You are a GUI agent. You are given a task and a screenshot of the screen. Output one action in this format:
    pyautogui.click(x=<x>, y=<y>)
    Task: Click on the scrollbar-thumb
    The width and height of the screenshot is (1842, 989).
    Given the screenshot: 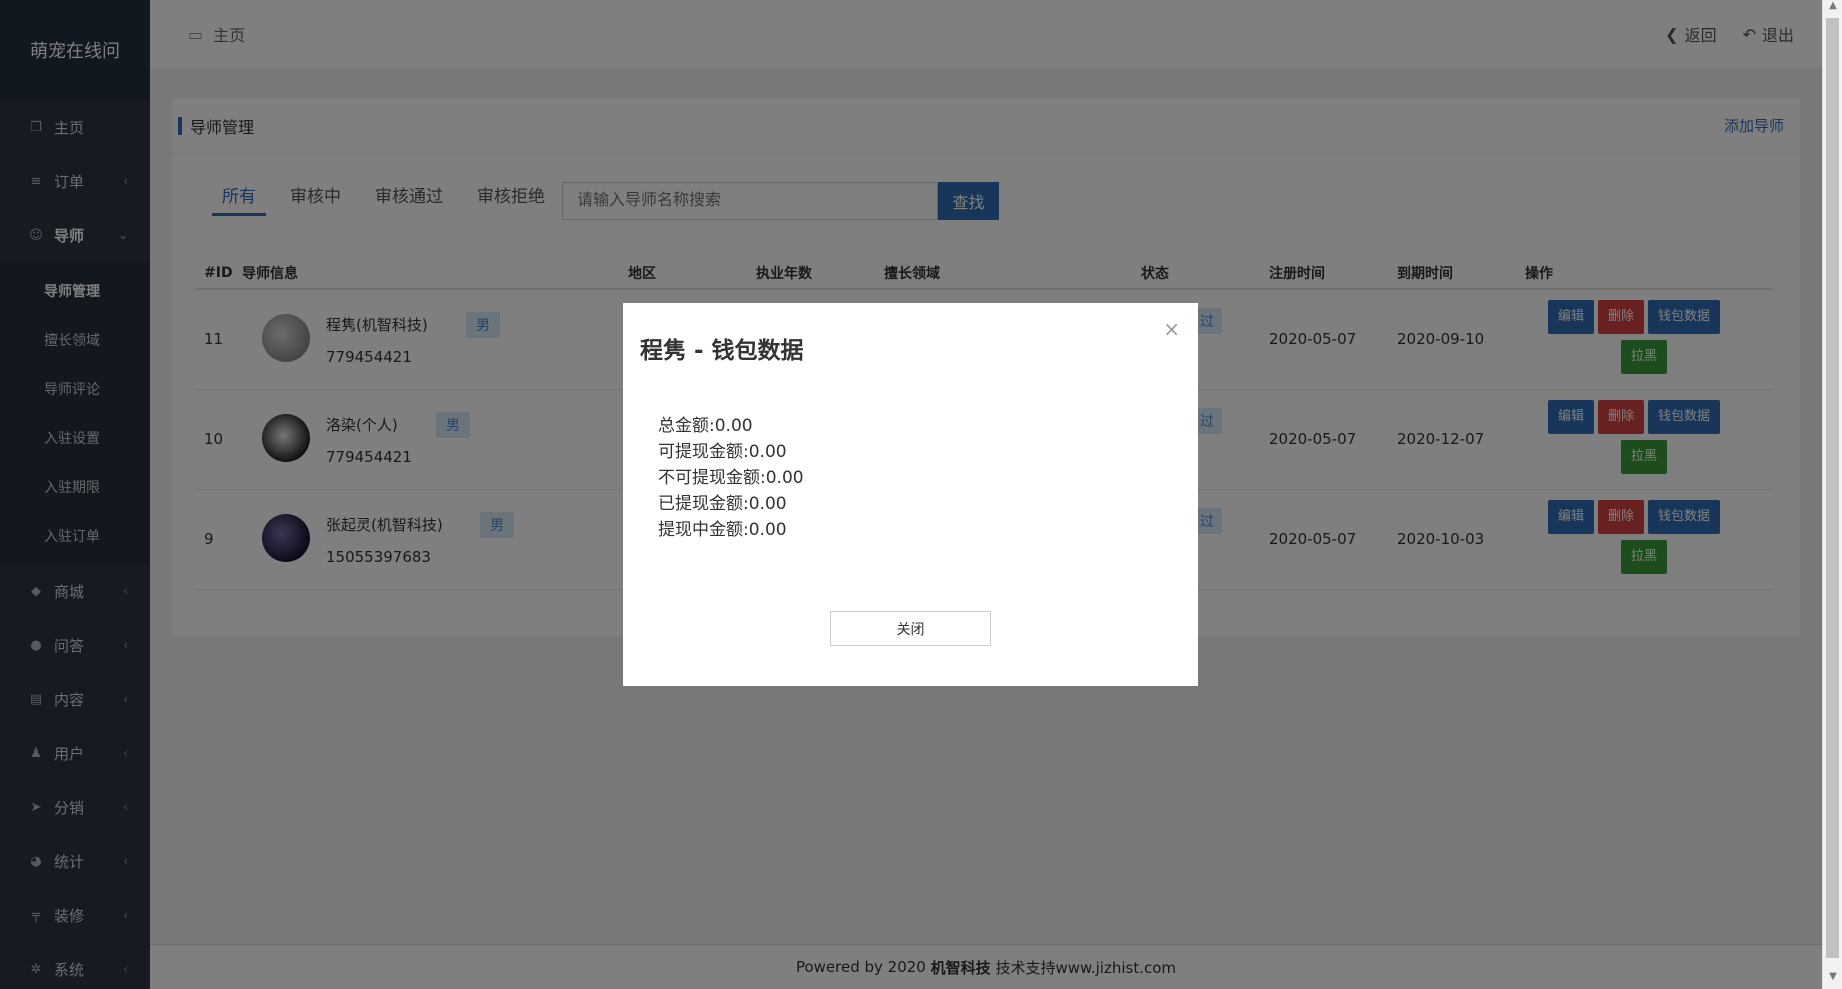 What is the action you would take?
    pyautogui.click(x=1832, y=488)
    